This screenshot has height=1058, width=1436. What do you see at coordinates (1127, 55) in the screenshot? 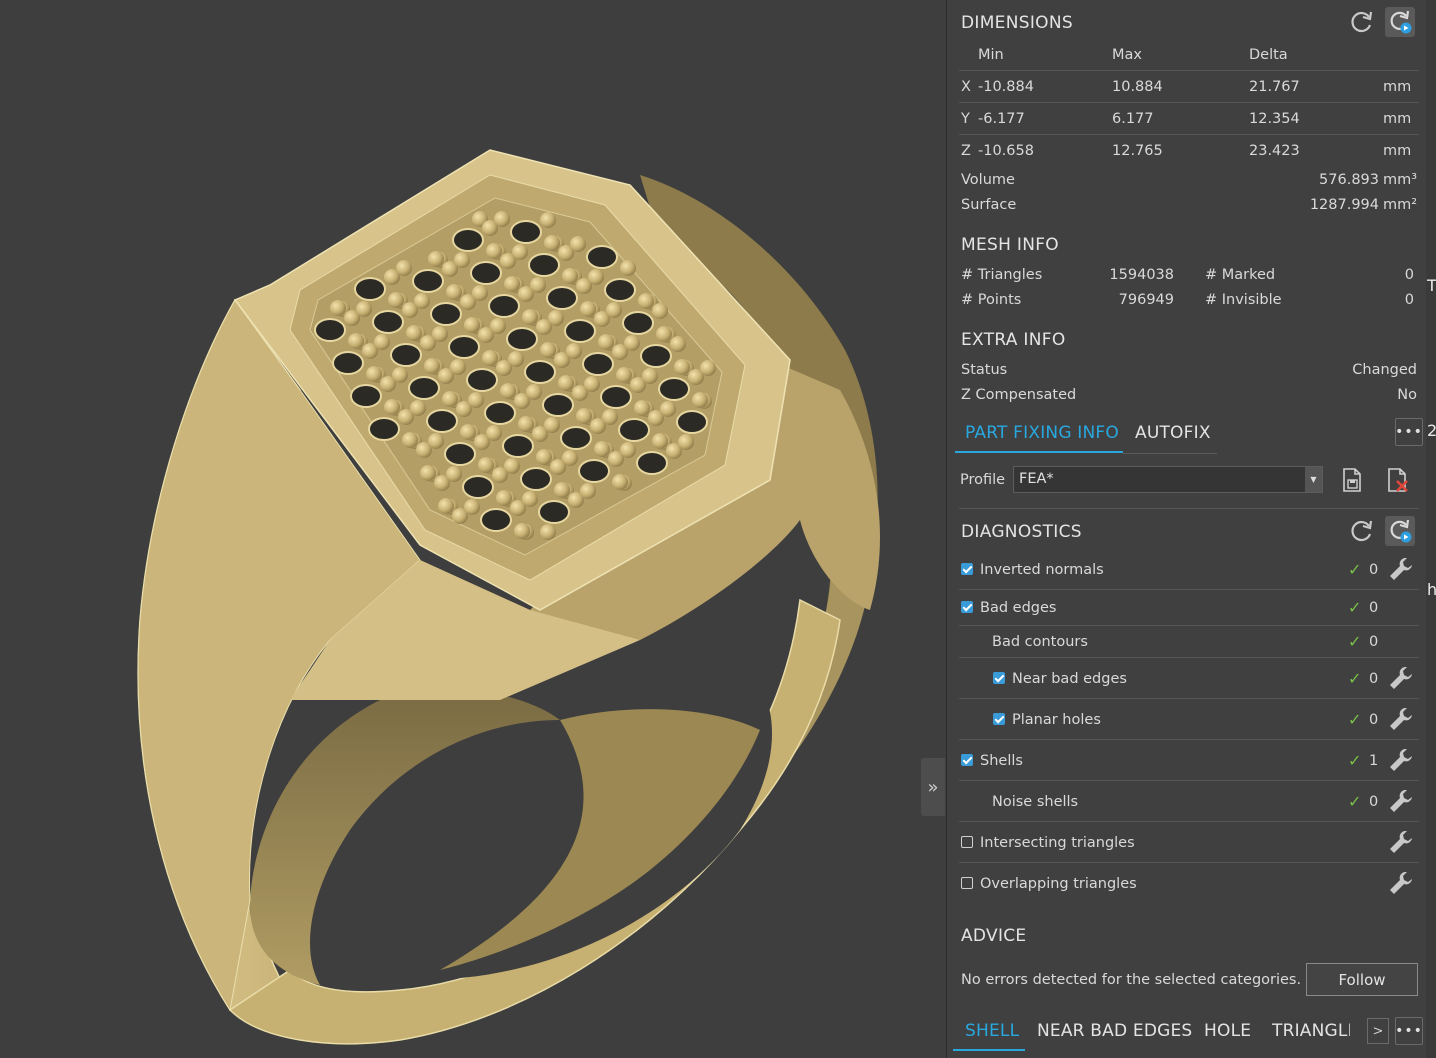
I see `dim-header-max: Max` at bounding box center [1127, 55].